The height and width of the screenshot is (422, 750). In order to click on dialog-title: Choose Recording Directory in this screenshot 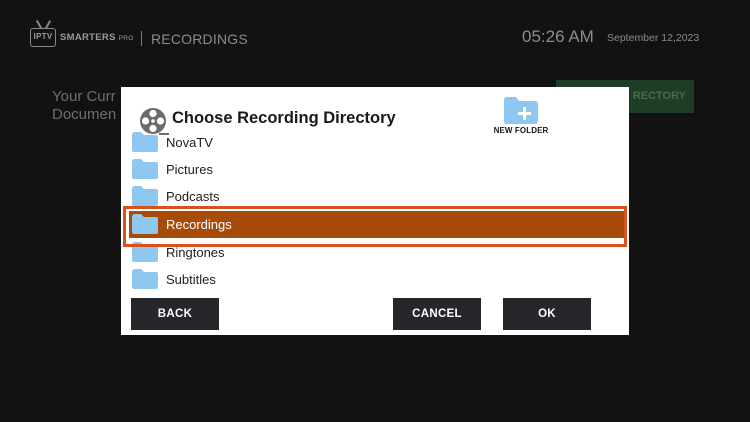, I will do `click(284, 118)`.